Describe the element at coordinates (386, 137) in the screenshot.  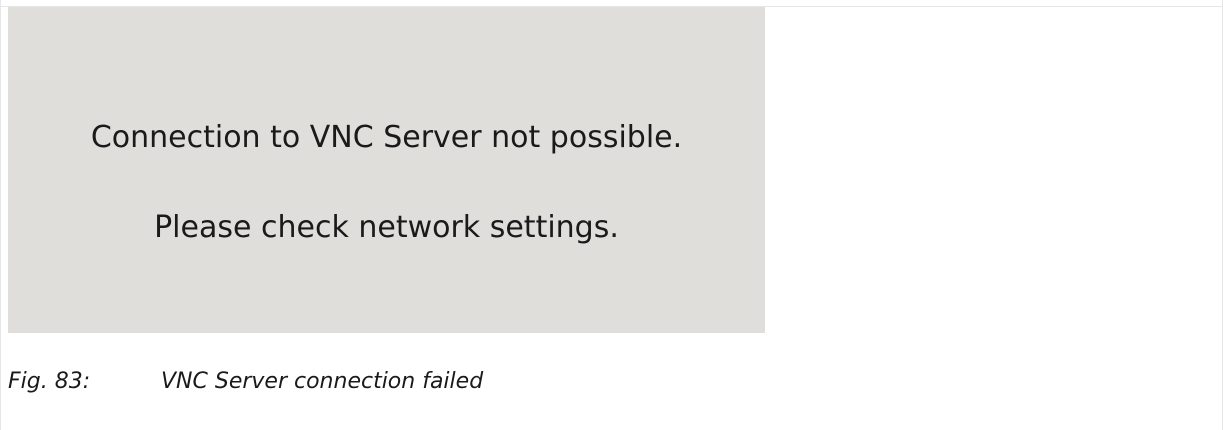
I see `error-message-line-1: Connection to VNC Server not possible.` at that location.